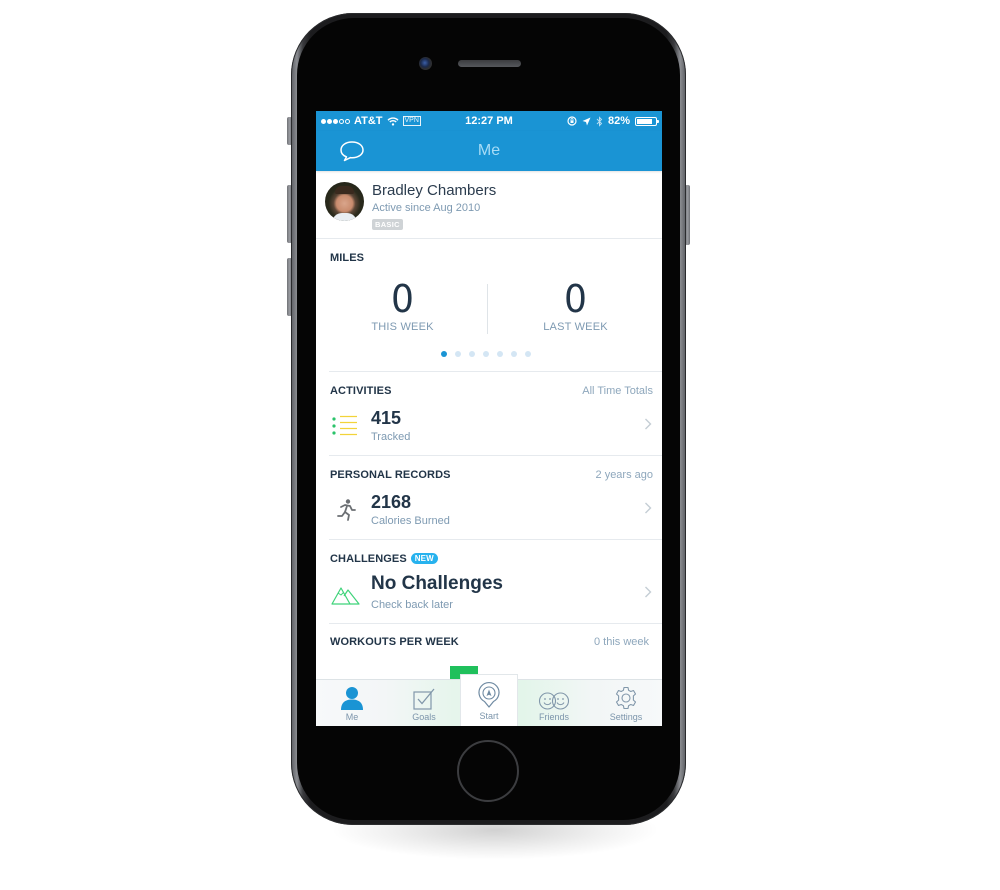 The height and width of the screenshot is (890, 1000). What do you see at coordinates (624, 475) in the screenshot?
I see `personal-records-right-label: 2 years ago` at bounding box center [624, 475].